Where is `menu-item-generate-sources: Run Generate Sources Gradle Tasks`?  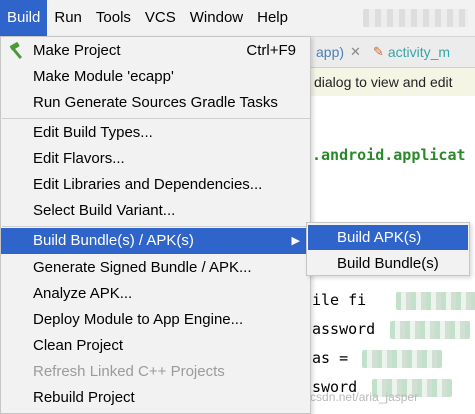
menu-item-generate-sources: Run Generate Sources Gradle Tasks is located at coordinates (155, 103).